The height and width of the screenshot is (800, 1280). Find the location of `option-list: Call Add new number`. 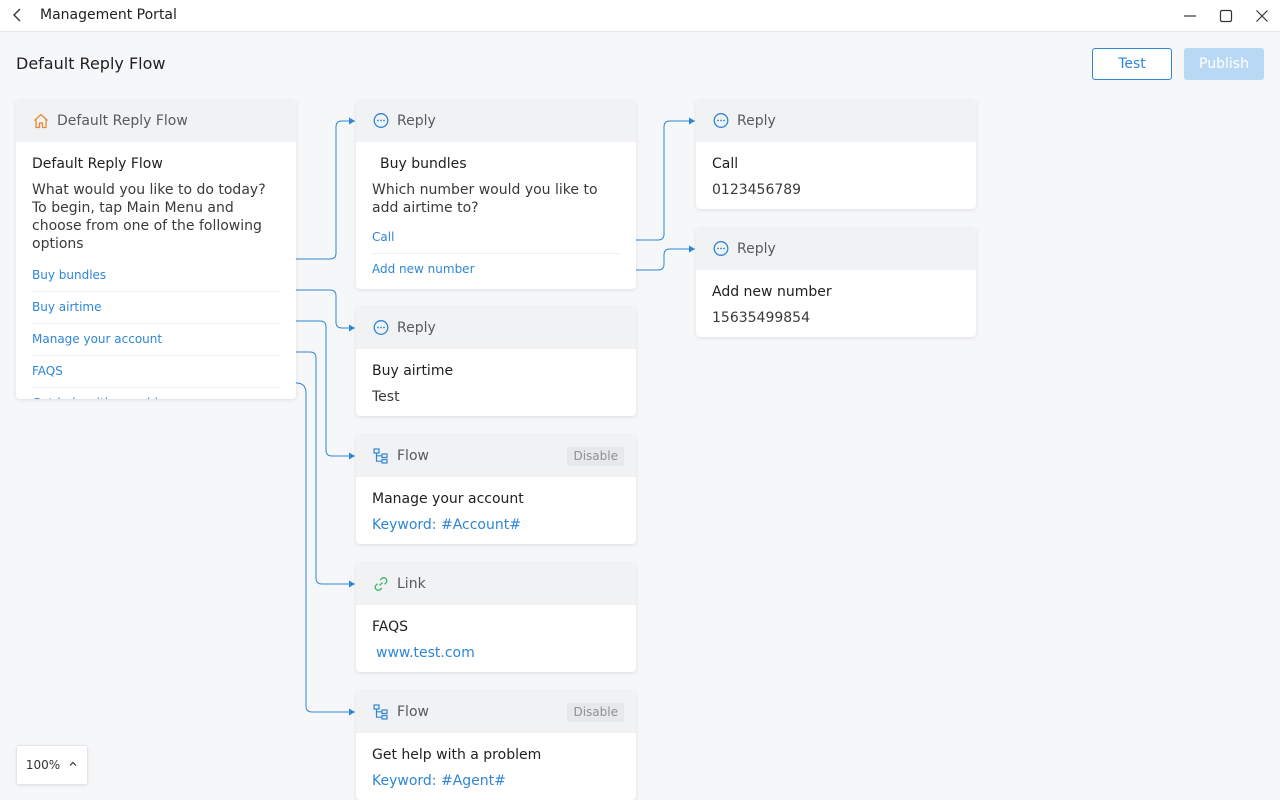

option-list: Call Add new number is located at coordinates (496, 253).